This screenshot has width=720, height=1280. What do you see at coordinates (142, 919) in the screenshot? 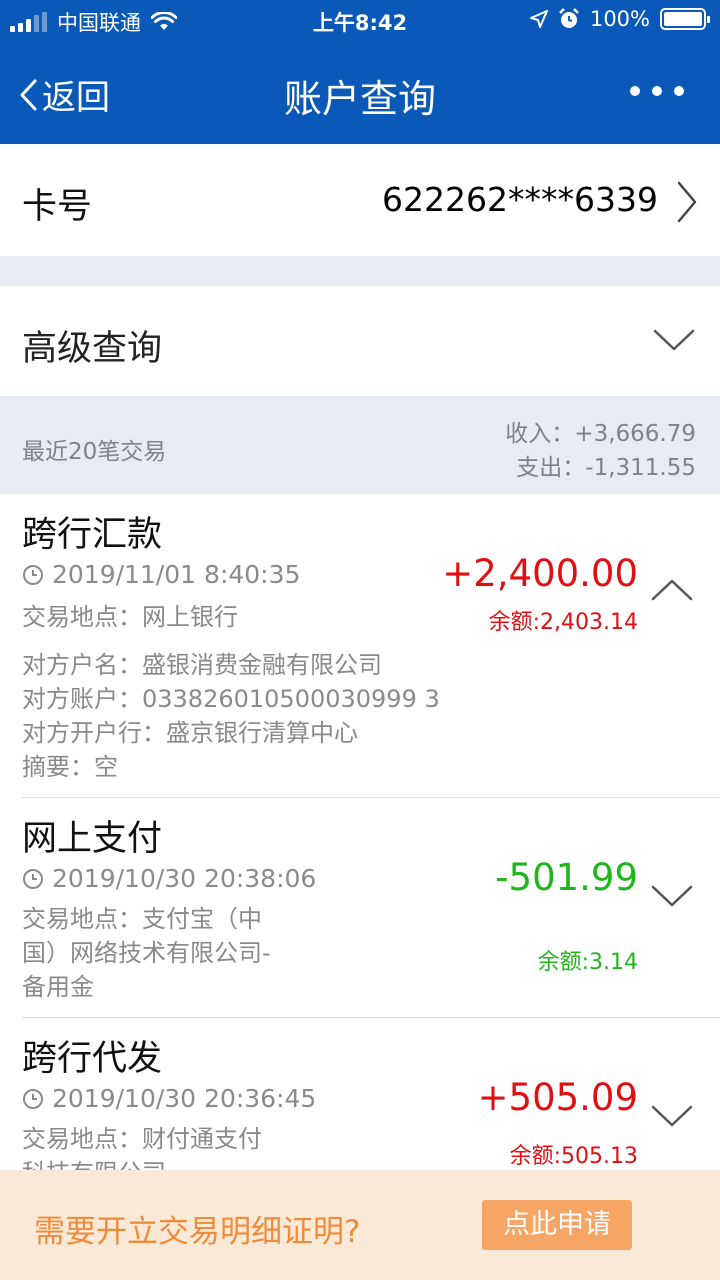
I see `transaction-location-line: 交易地点：支付宝（中` at bounding box center [142, 919].